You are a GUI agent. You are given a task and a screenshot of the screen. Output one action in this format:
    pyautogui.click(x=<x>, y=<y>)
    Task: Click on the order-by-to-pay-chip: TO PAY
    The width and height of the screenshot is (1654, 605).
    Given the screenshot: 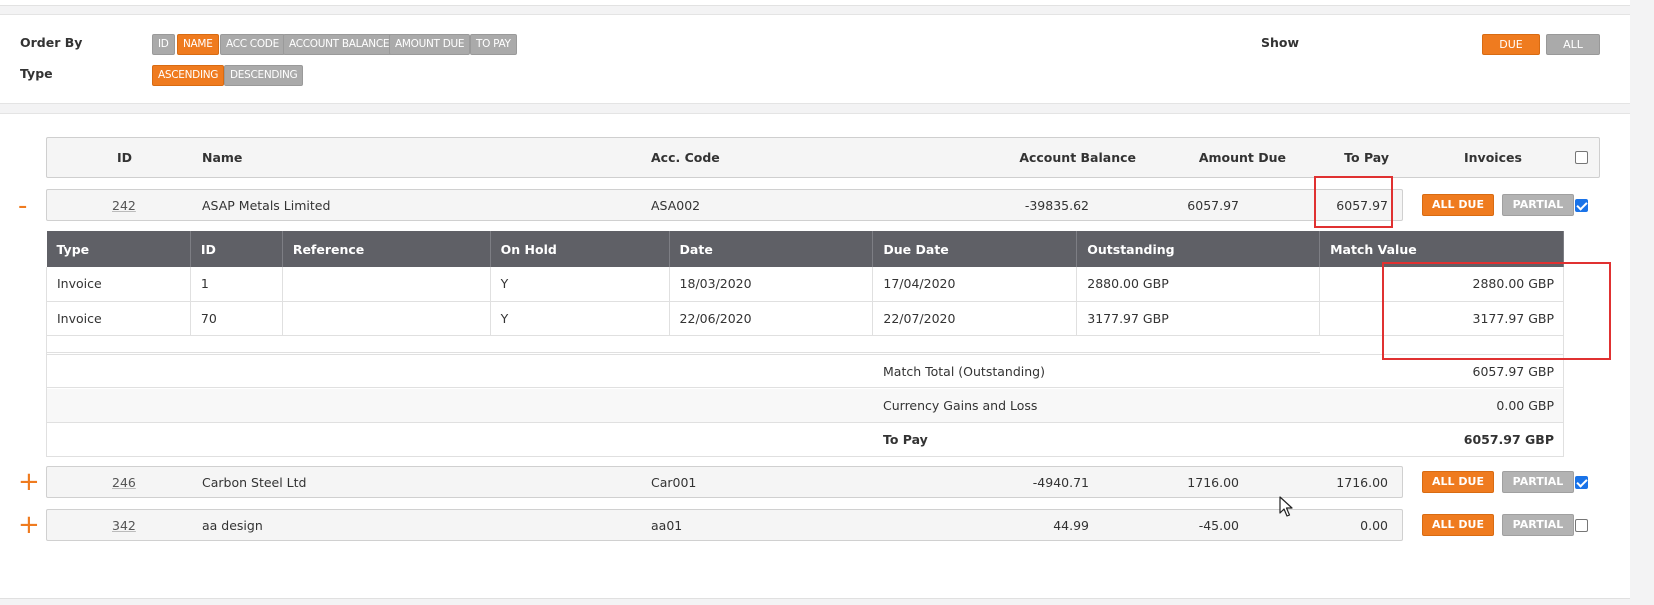 What is the action you would take?
    pyautogui.click(x=493, y=44)
    